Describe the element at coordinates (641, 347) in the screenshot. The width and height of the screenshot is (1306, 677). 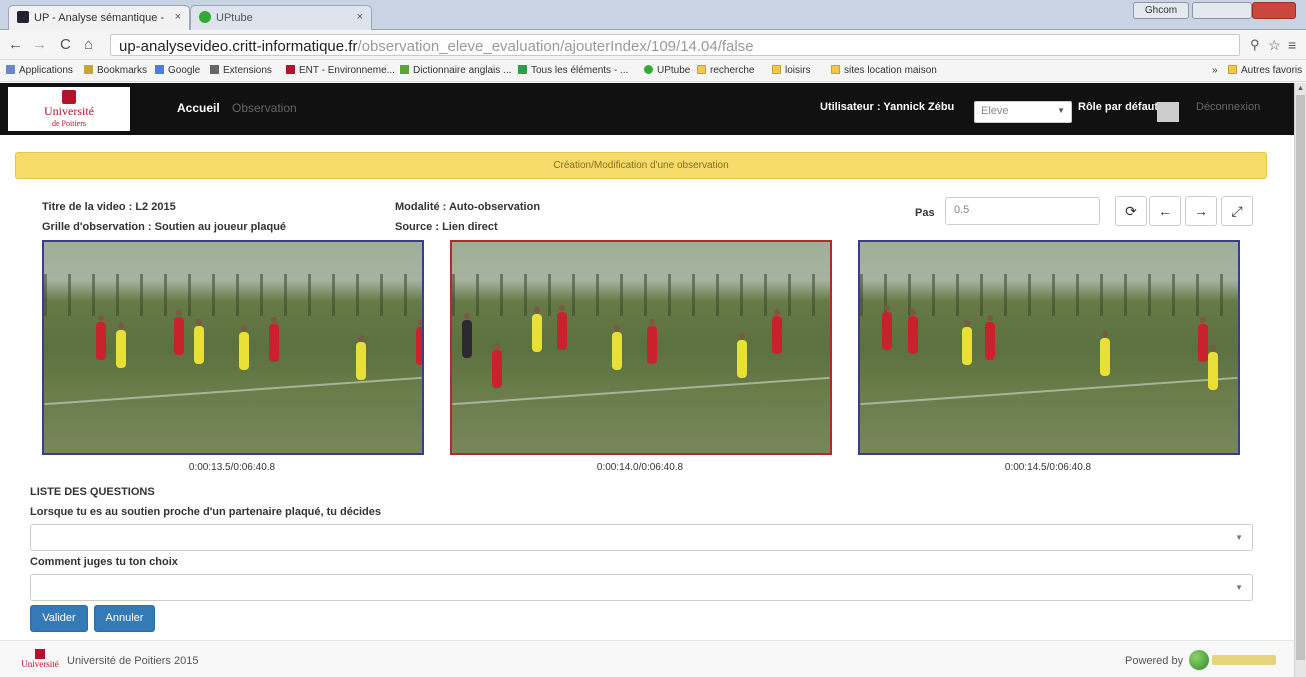
I see `video-frame-current` at that location.